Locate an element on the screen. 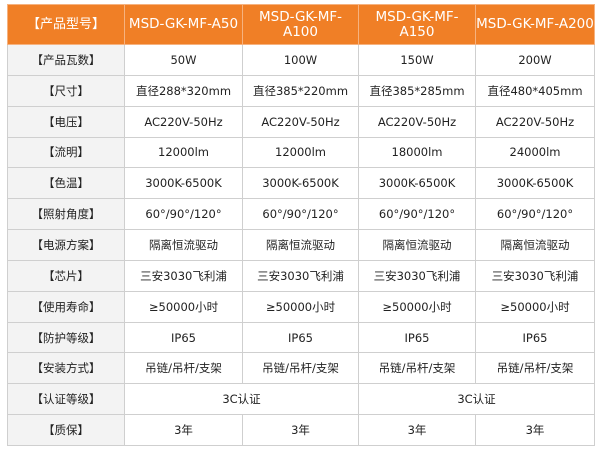 This screenshot has height=450, width=600. table-row: 【电源方案】 隔离恒流驱动 隔离恒流驱动 隔离恒流驱动 隔离恒流驱动 is located at coordinates (301, 245).